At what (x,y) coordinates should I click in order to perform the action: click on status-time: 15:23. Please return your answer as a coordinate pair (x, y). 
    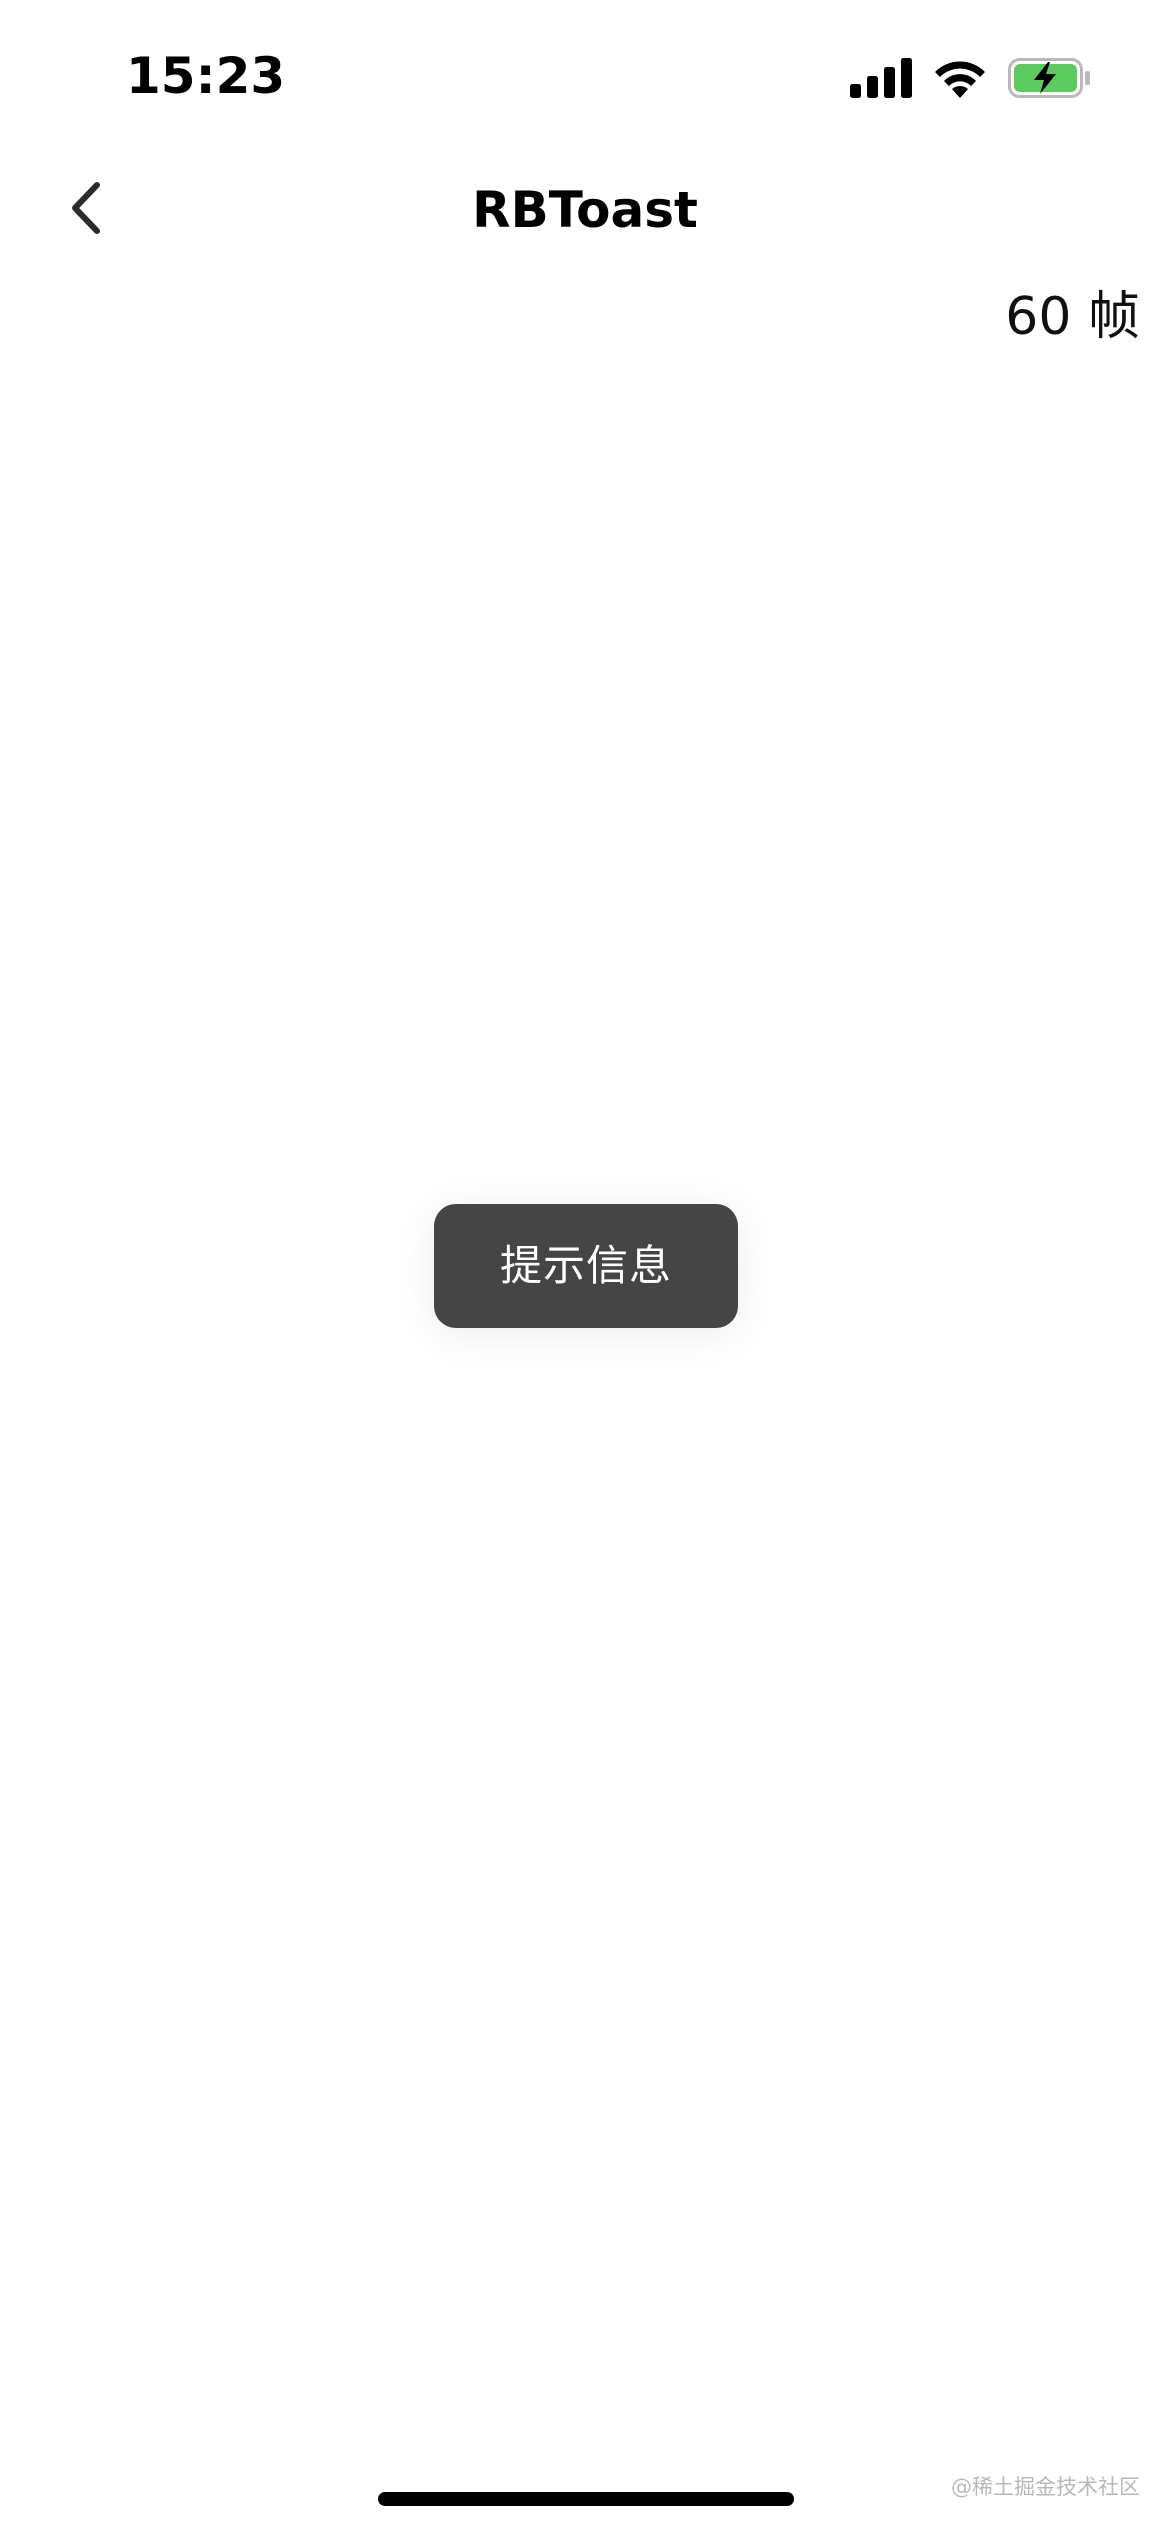
    Looking at the image, I should click on (206, 76).